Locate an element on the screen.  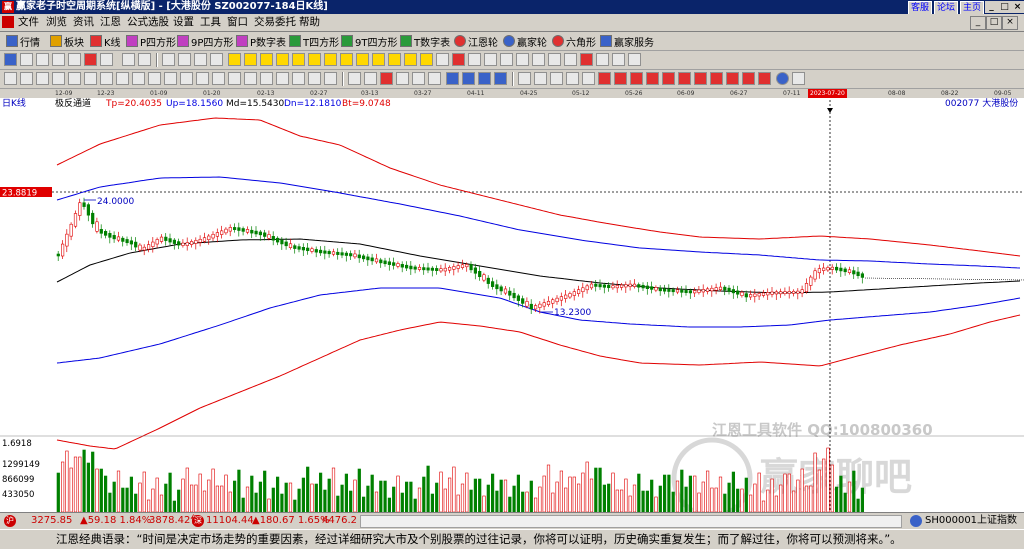
diamond-fill-icon is located at coordinates (346, 59).